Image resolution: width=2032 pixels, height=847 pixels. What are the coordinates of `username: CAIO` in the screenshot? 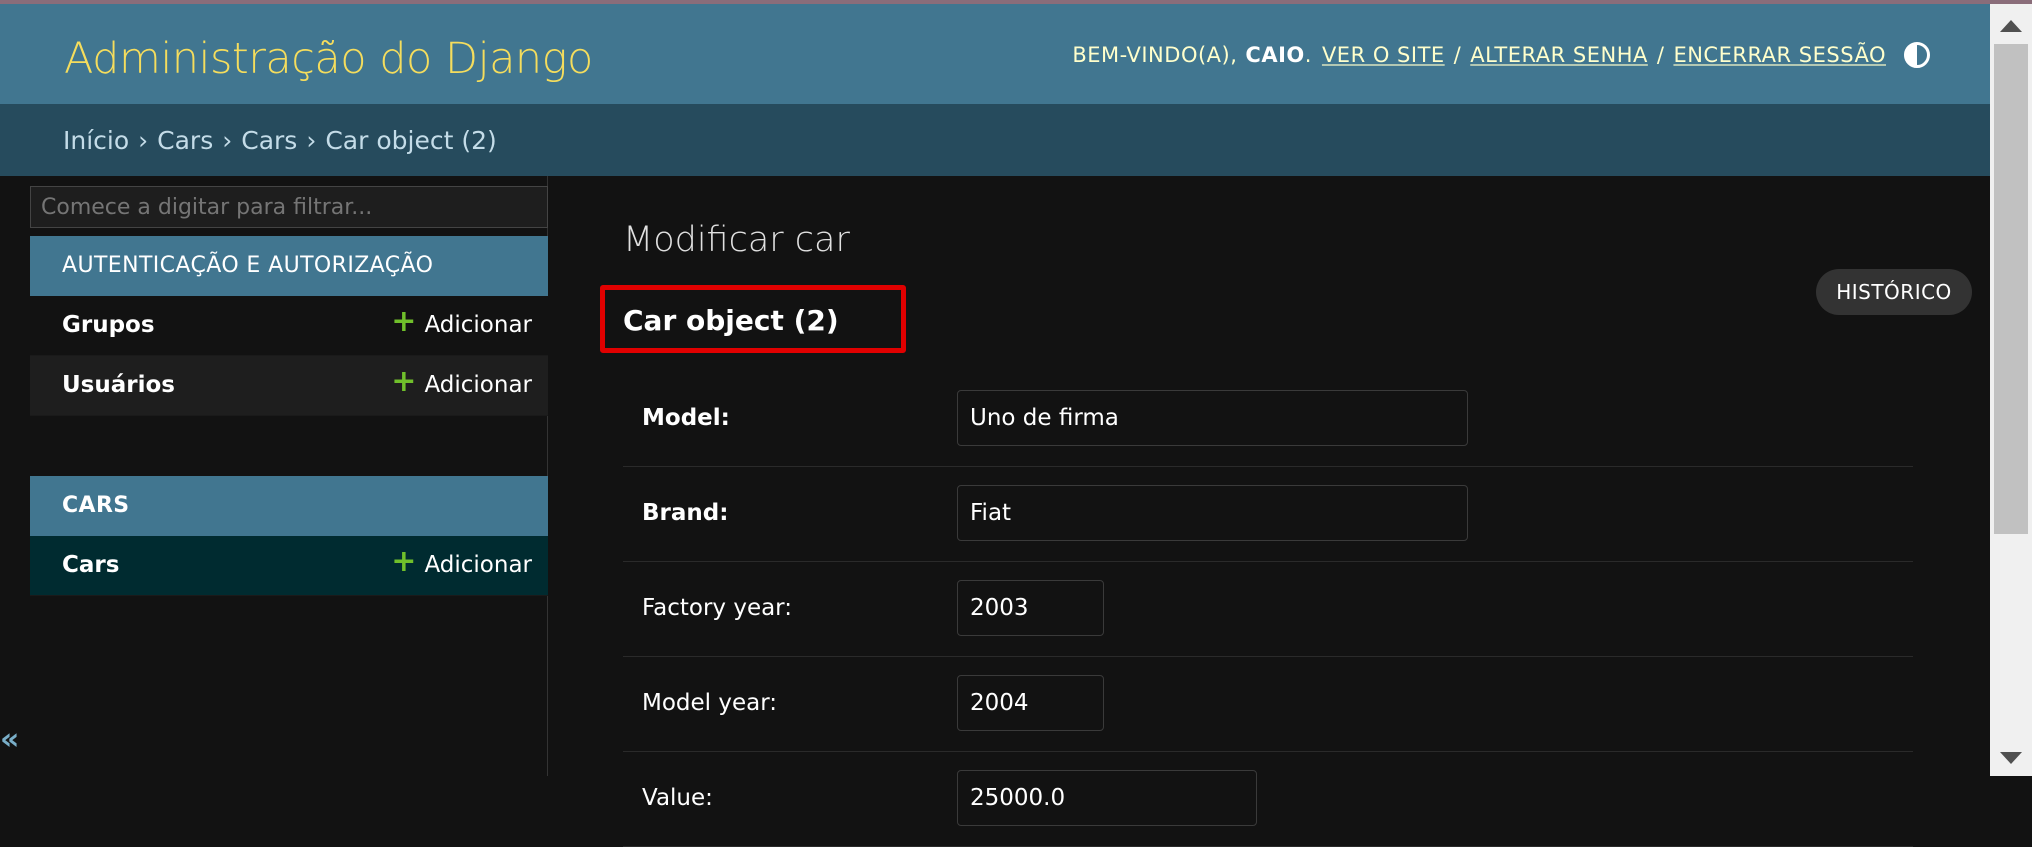 It's located at (1275, 55).